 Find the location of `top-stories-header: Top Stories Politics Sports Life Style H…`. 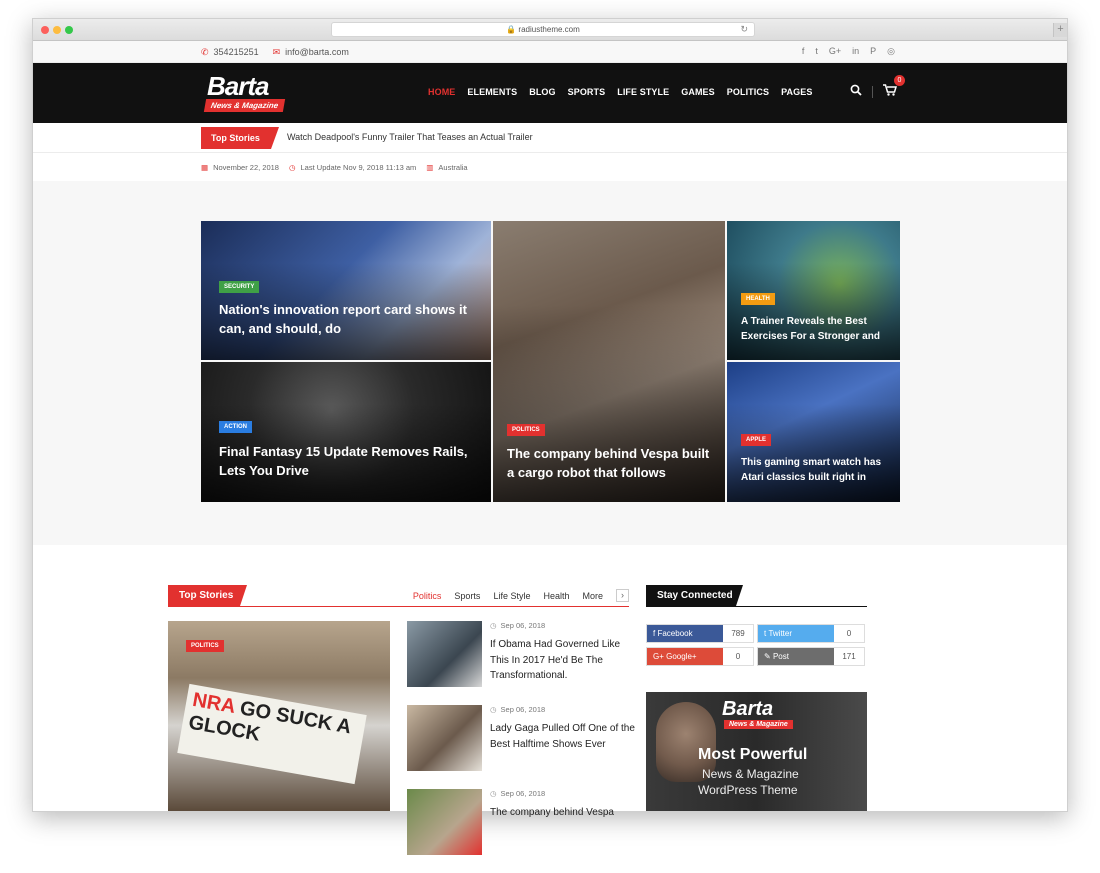

top-stories-header: Top Stories Politics Sports Life Style H… is located at coordinates (398, 596).